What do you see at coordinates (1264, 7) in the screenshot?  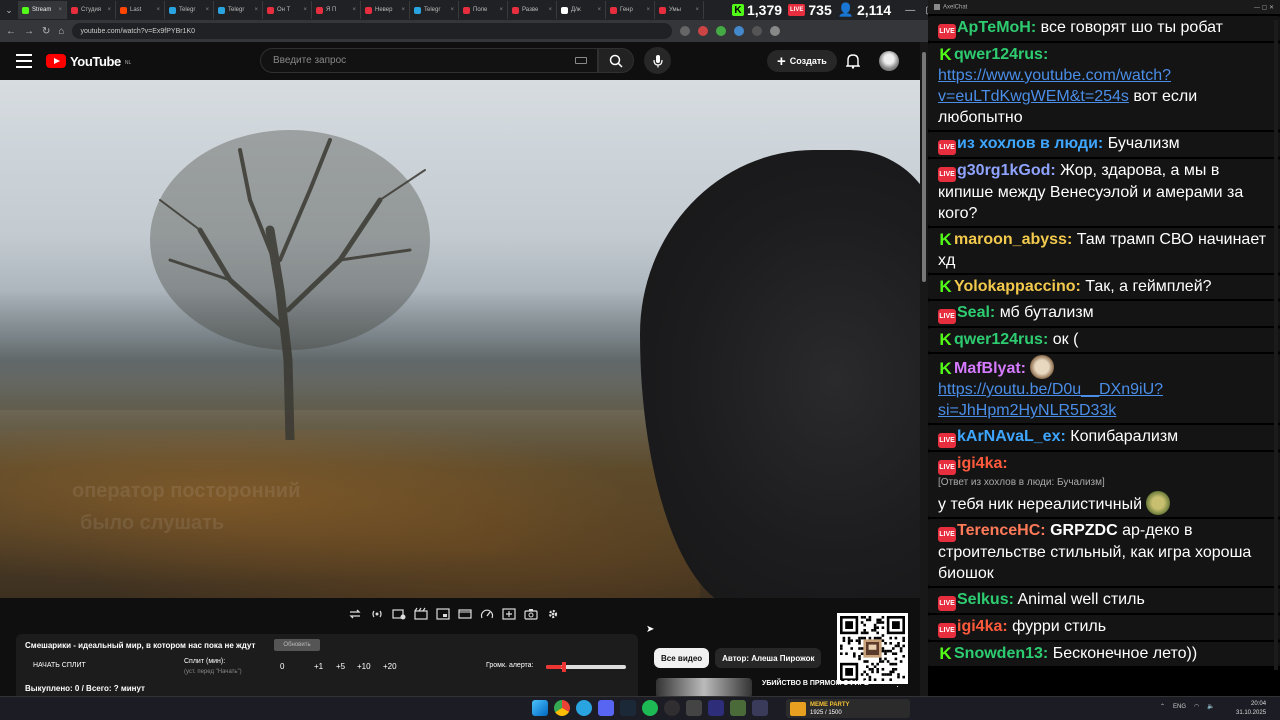 I see `chat-window-controls: — ▢ ✕` at bounding box center [1264, 7].